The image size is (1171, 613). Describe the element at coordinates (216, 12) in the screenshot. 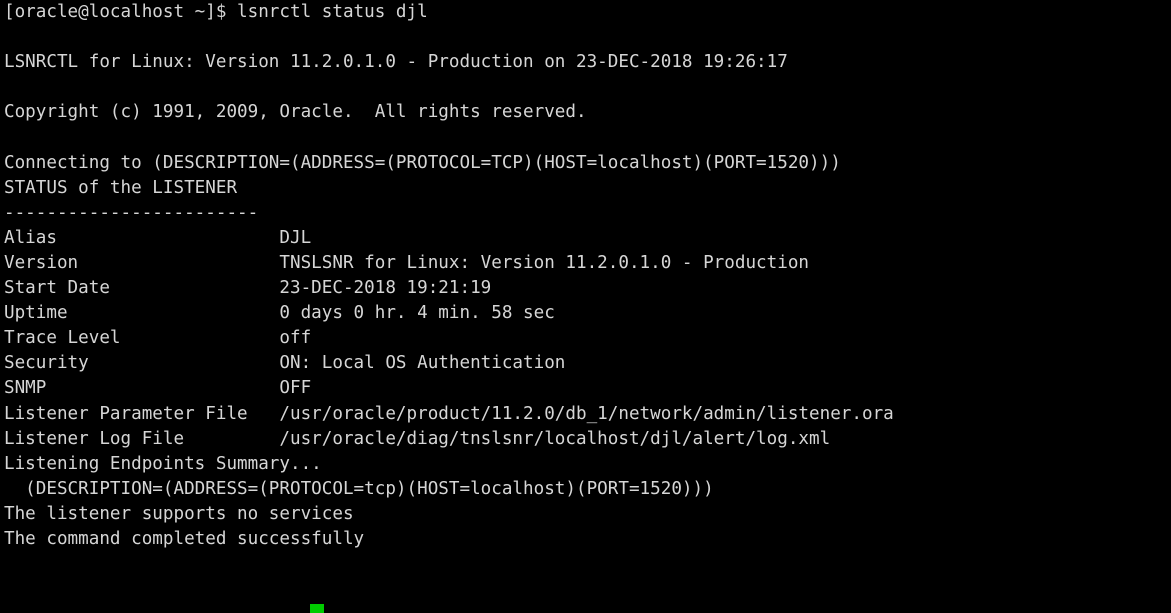

I see `terminal-line-prompt-command: [oracle@localhost ~]$ lsnrctl status djl` at that location.